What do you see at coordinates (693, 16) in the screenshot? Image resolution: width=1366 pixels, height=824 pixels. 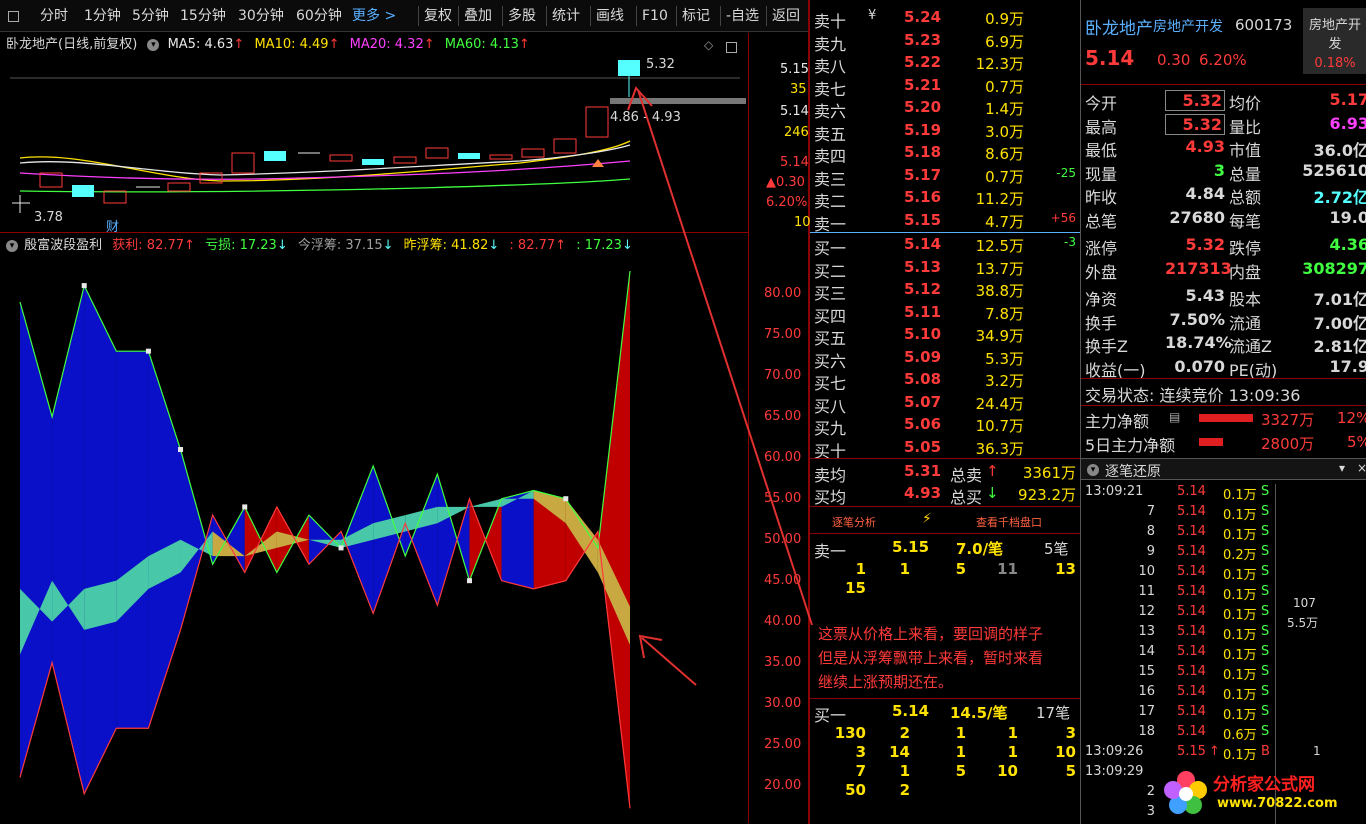 I see `toolbar-mark-button: 标记` at bounding box center [693, 16].